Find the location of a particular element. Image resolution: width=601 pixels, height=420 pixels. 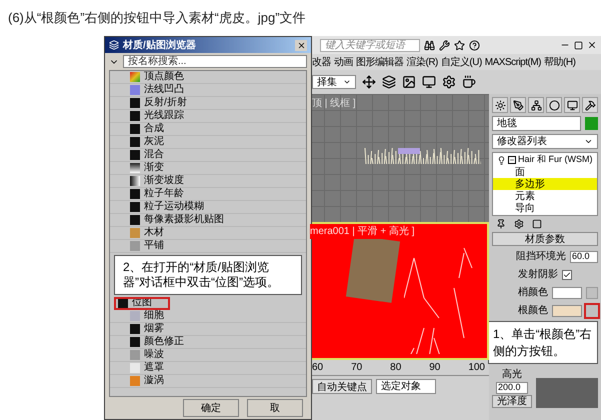

search-icon is located at coordinates (429, 45).